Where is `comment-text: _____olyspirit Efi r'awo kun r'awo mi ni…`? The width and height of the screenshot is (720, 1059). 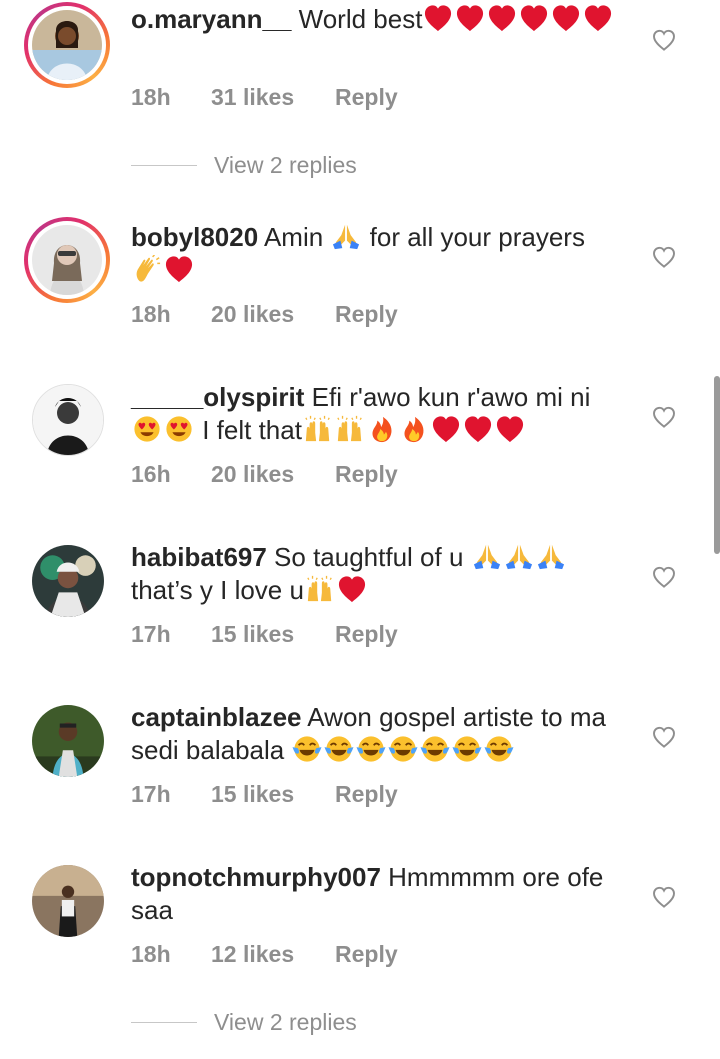
comment-text: _____olyspirit Efi r'awo kun r'awo mi ni… is located at coordinates (376, 414).